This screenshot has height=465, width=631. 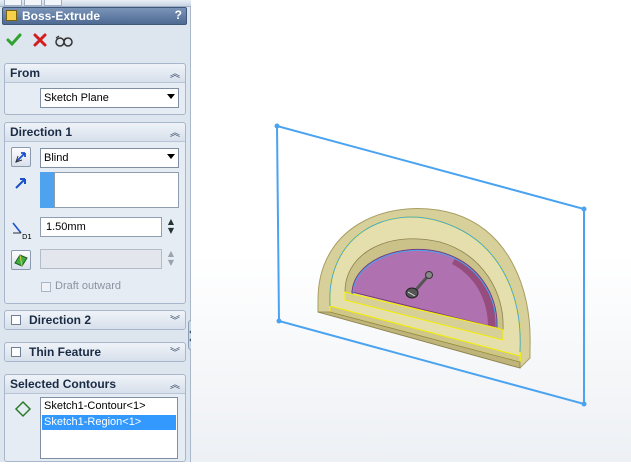 I want to click on from-group: From ︽ Sketch Plane, so click(x=95, y=89).